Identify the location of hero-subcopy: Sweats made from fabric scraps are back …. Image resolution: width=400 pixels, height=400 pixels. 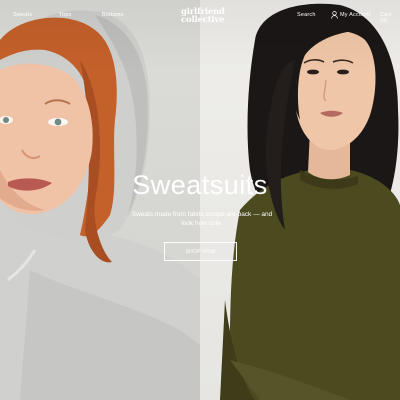
(202, 219).